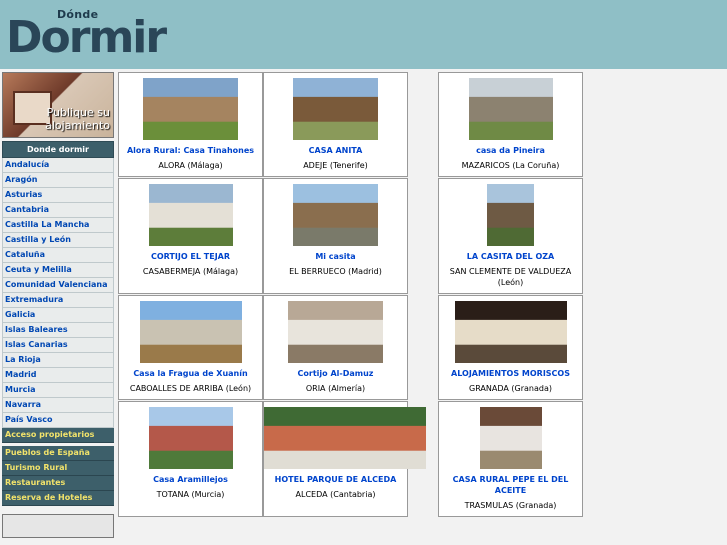 The width and height of the screenshot is (727, 545). Describe the element at coordinates (58, 498) in the screenshot. I see `extra-link: Reserva de Hoteles` at that location.